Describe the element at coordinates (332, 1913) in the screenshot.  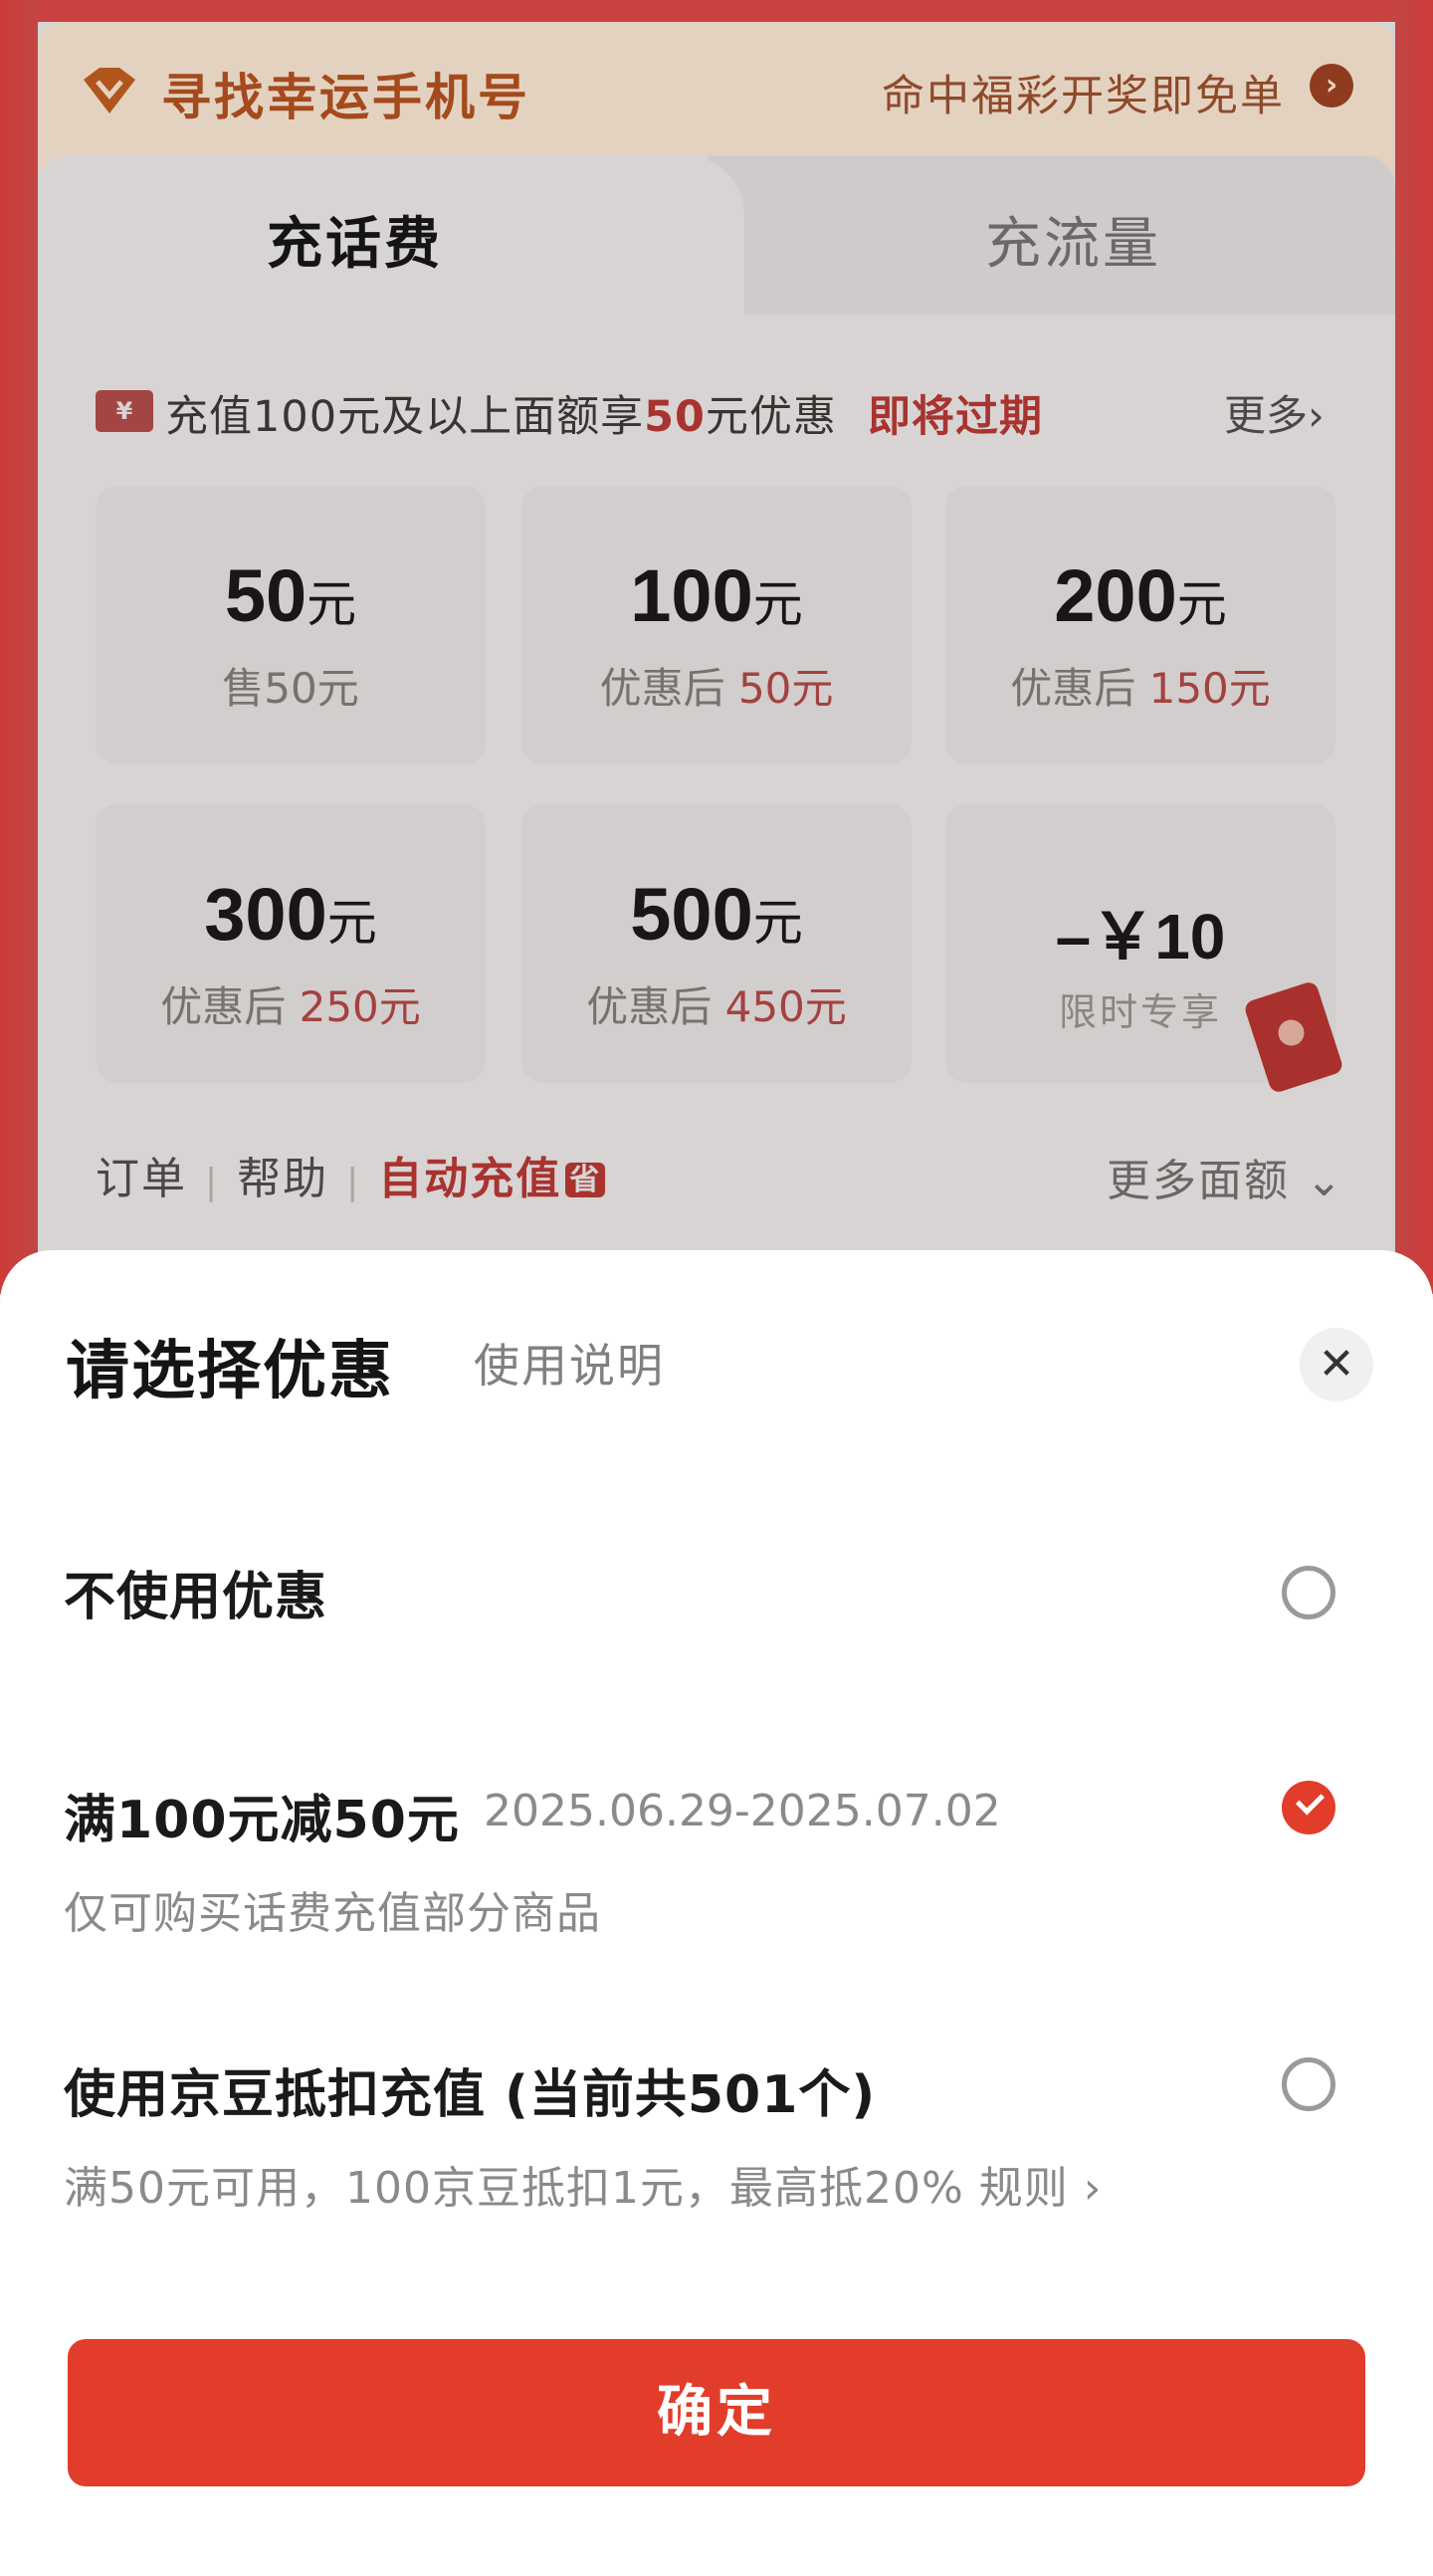
I see `option-coupon-desc: 仅可购买话费充值部分商品` at that location.